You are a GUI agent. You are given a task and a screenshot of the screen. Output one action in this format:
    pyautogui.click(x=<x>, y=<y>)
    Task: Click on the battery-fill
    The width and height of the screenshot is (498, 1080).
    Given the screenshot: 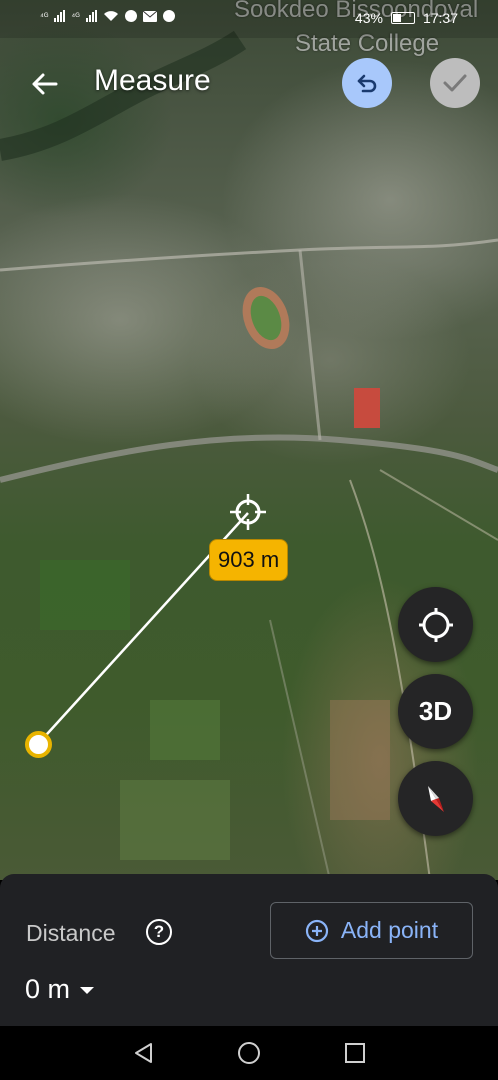 What is the action you would take?
    pyautogui.click(x=397, y=18)
    